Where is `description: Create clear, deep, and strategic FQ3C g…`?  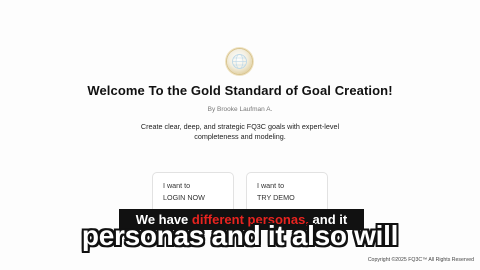
description: Create clear, deep, and strategic FQ3C g… is located at coordinates (240, 132).